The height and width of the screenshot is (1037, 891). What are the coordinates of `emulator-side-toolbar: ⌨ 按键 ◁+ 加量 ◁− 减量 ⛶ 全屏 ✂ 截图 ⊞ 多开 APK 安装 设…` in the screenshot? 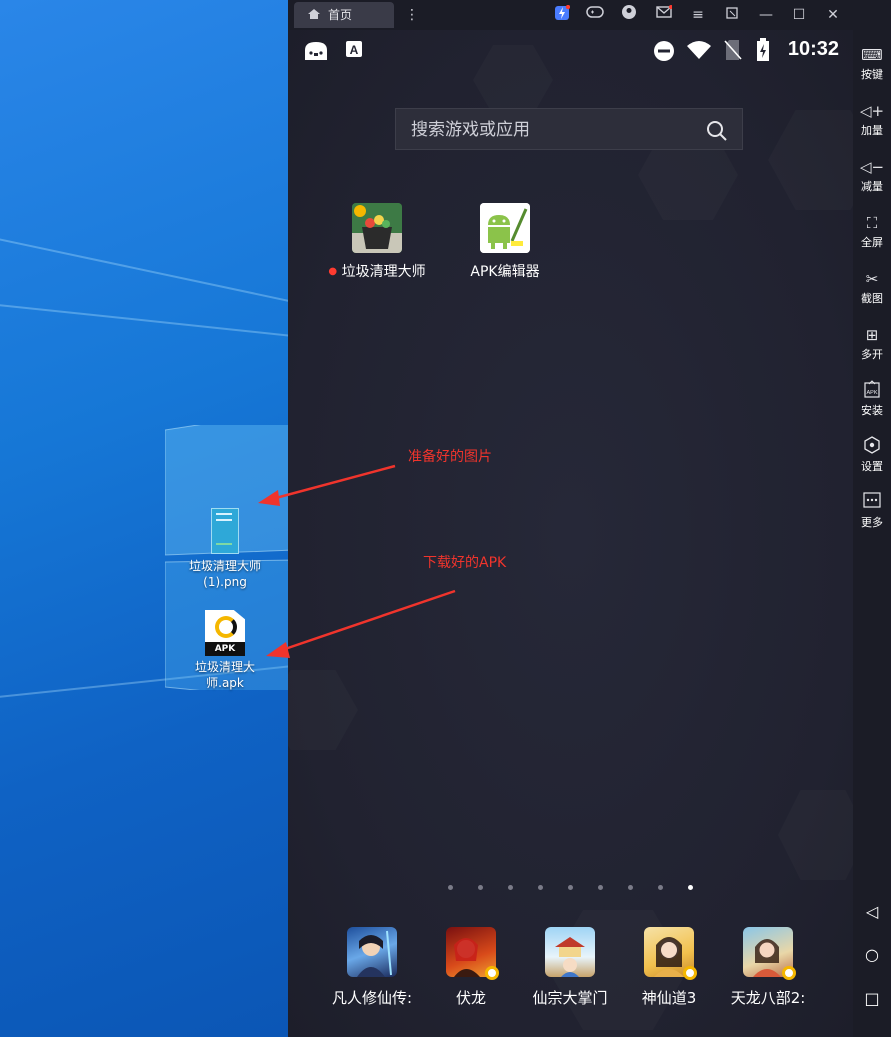 It's located at (872, 518).